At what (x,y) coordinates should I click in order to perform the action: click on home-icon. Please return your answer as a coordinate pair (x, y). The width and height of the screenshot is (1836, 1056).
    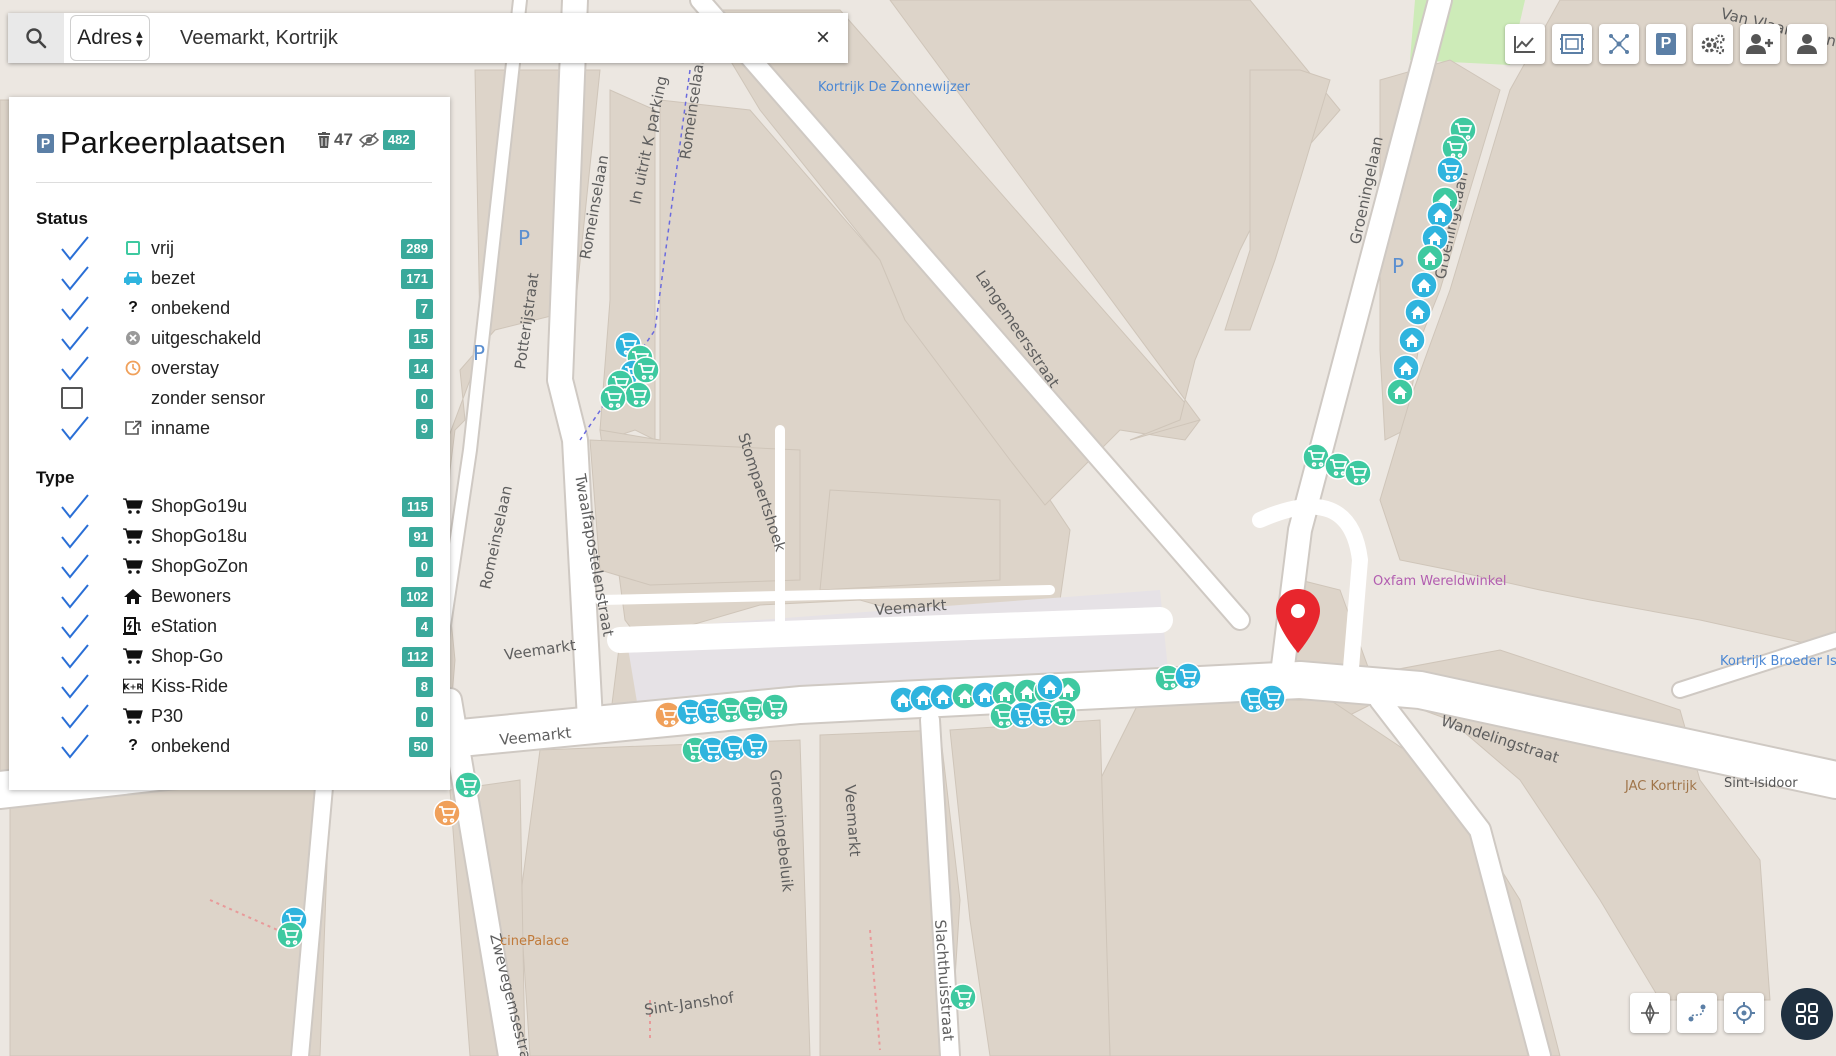
    Looking at the image, I should click on (133, 596).